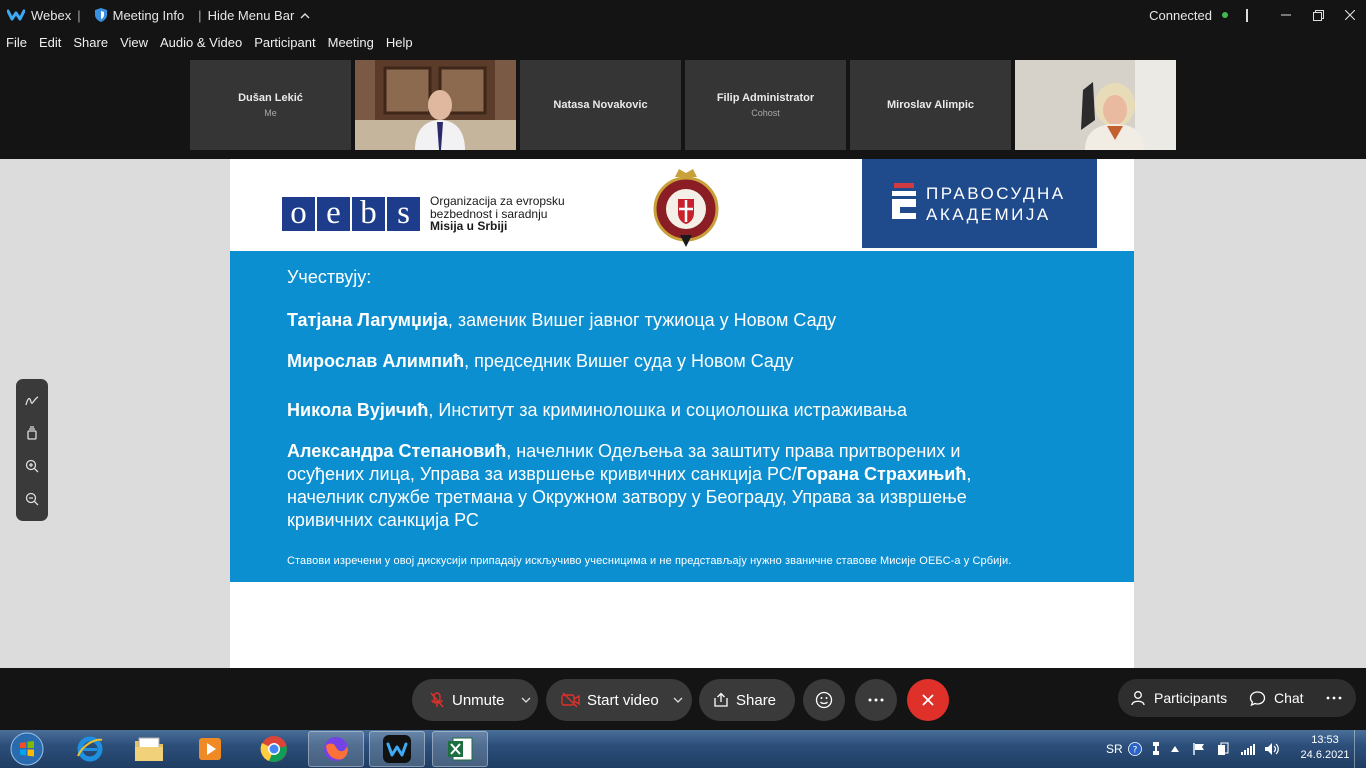  I want to click on hide-menu-bar-label: Hide Menu Bar, so click(251, 15).